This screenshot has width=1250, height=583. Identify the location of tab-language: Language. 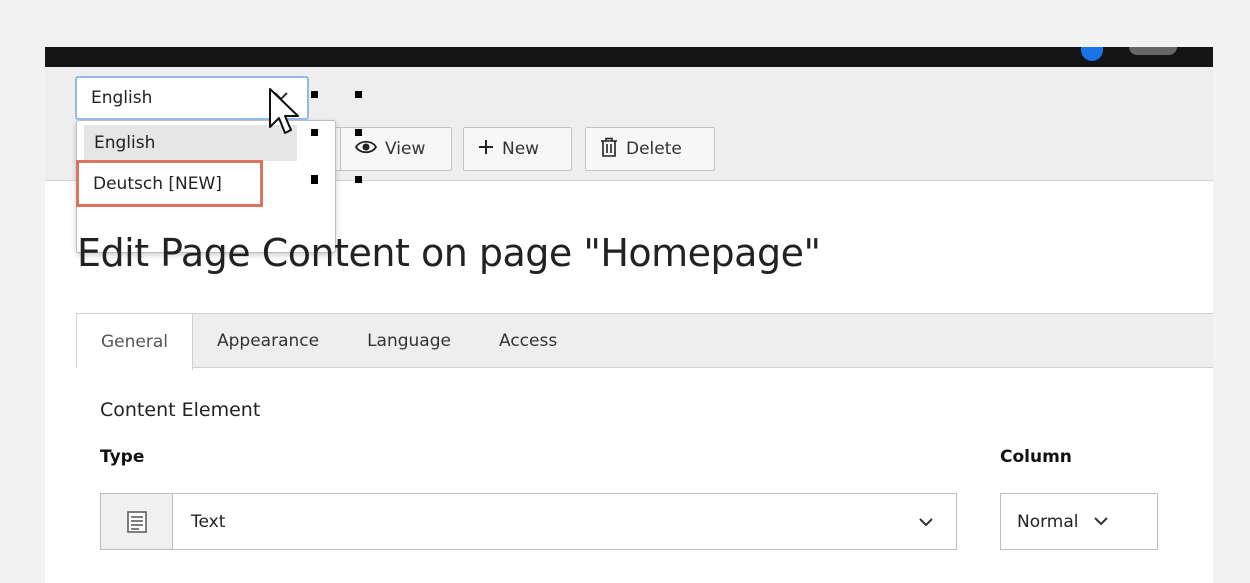
(409, 340).